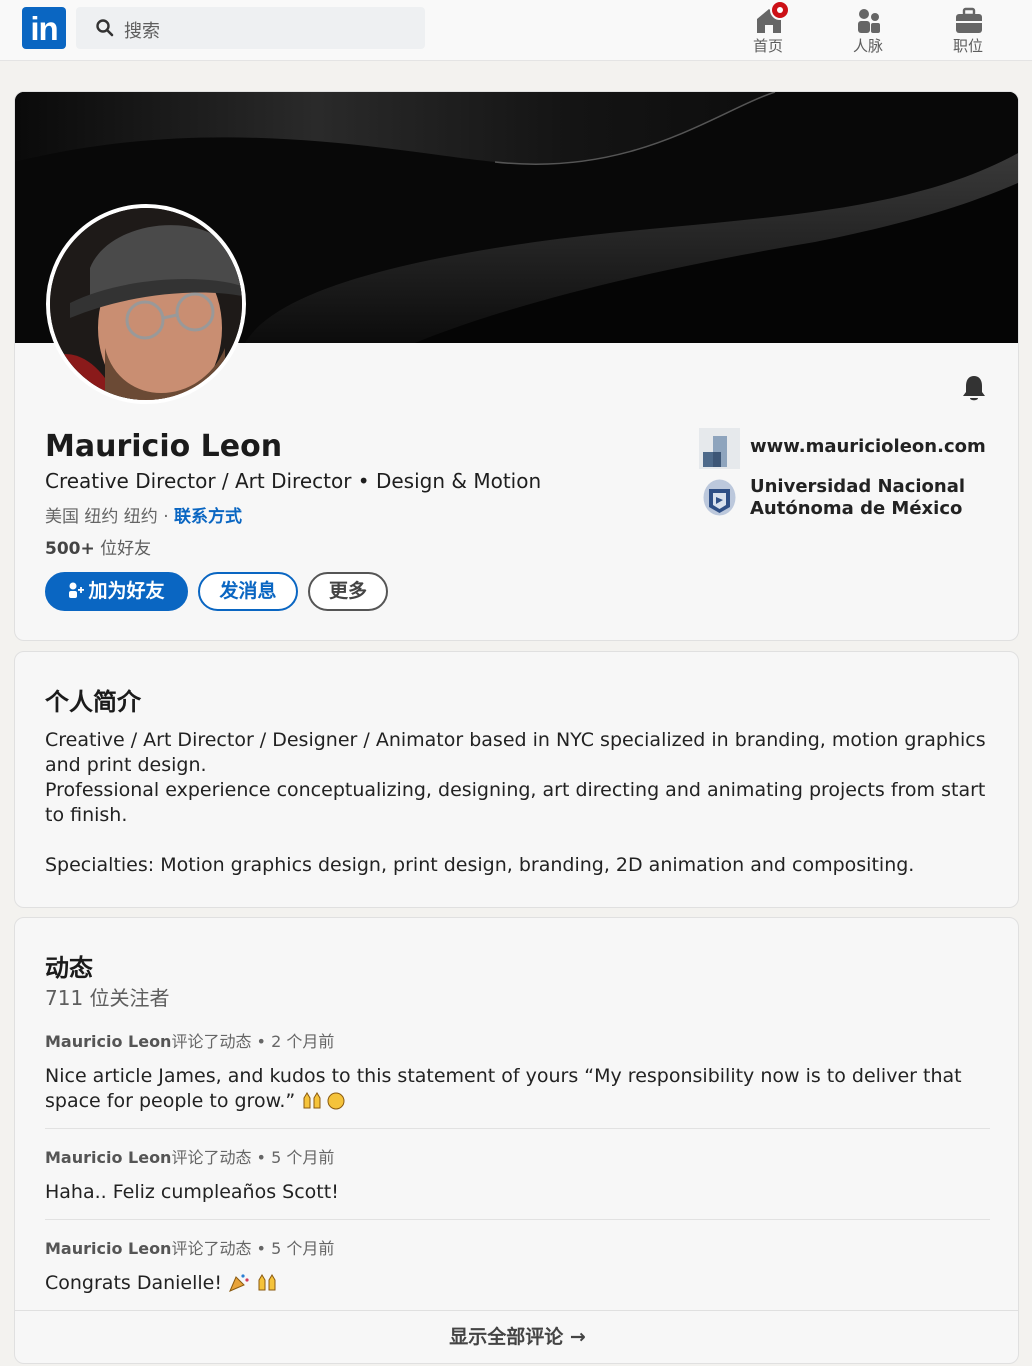 Image resolution: width=1032 pixels, height=1366 pixels. I want to click on top-nav: in 搜索 首页 人脉 职位, so click(516, 30).